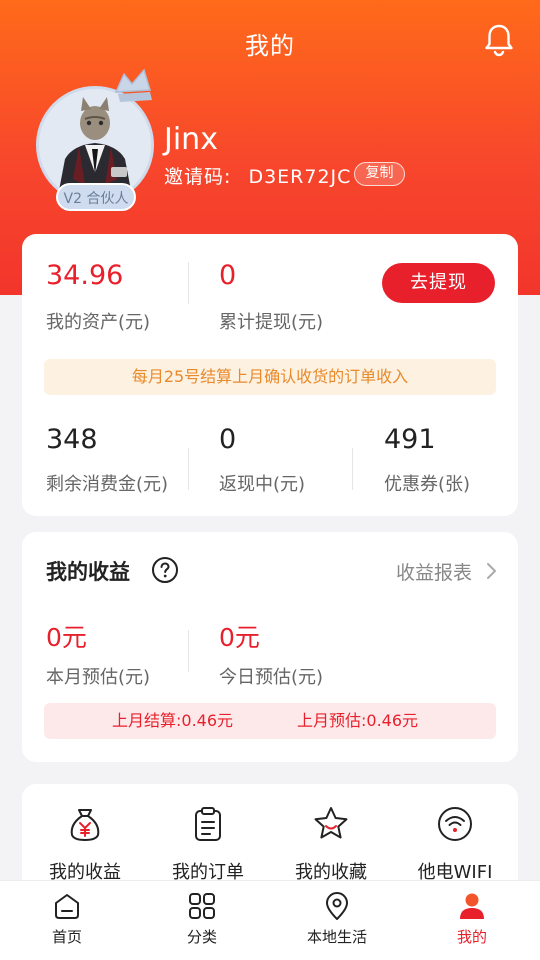 The image size is (540, 960). Describe the element at coordinates (358, 720) in the screenshot. I see `last-month-estimated: 上月预估:0.46元` at that location.